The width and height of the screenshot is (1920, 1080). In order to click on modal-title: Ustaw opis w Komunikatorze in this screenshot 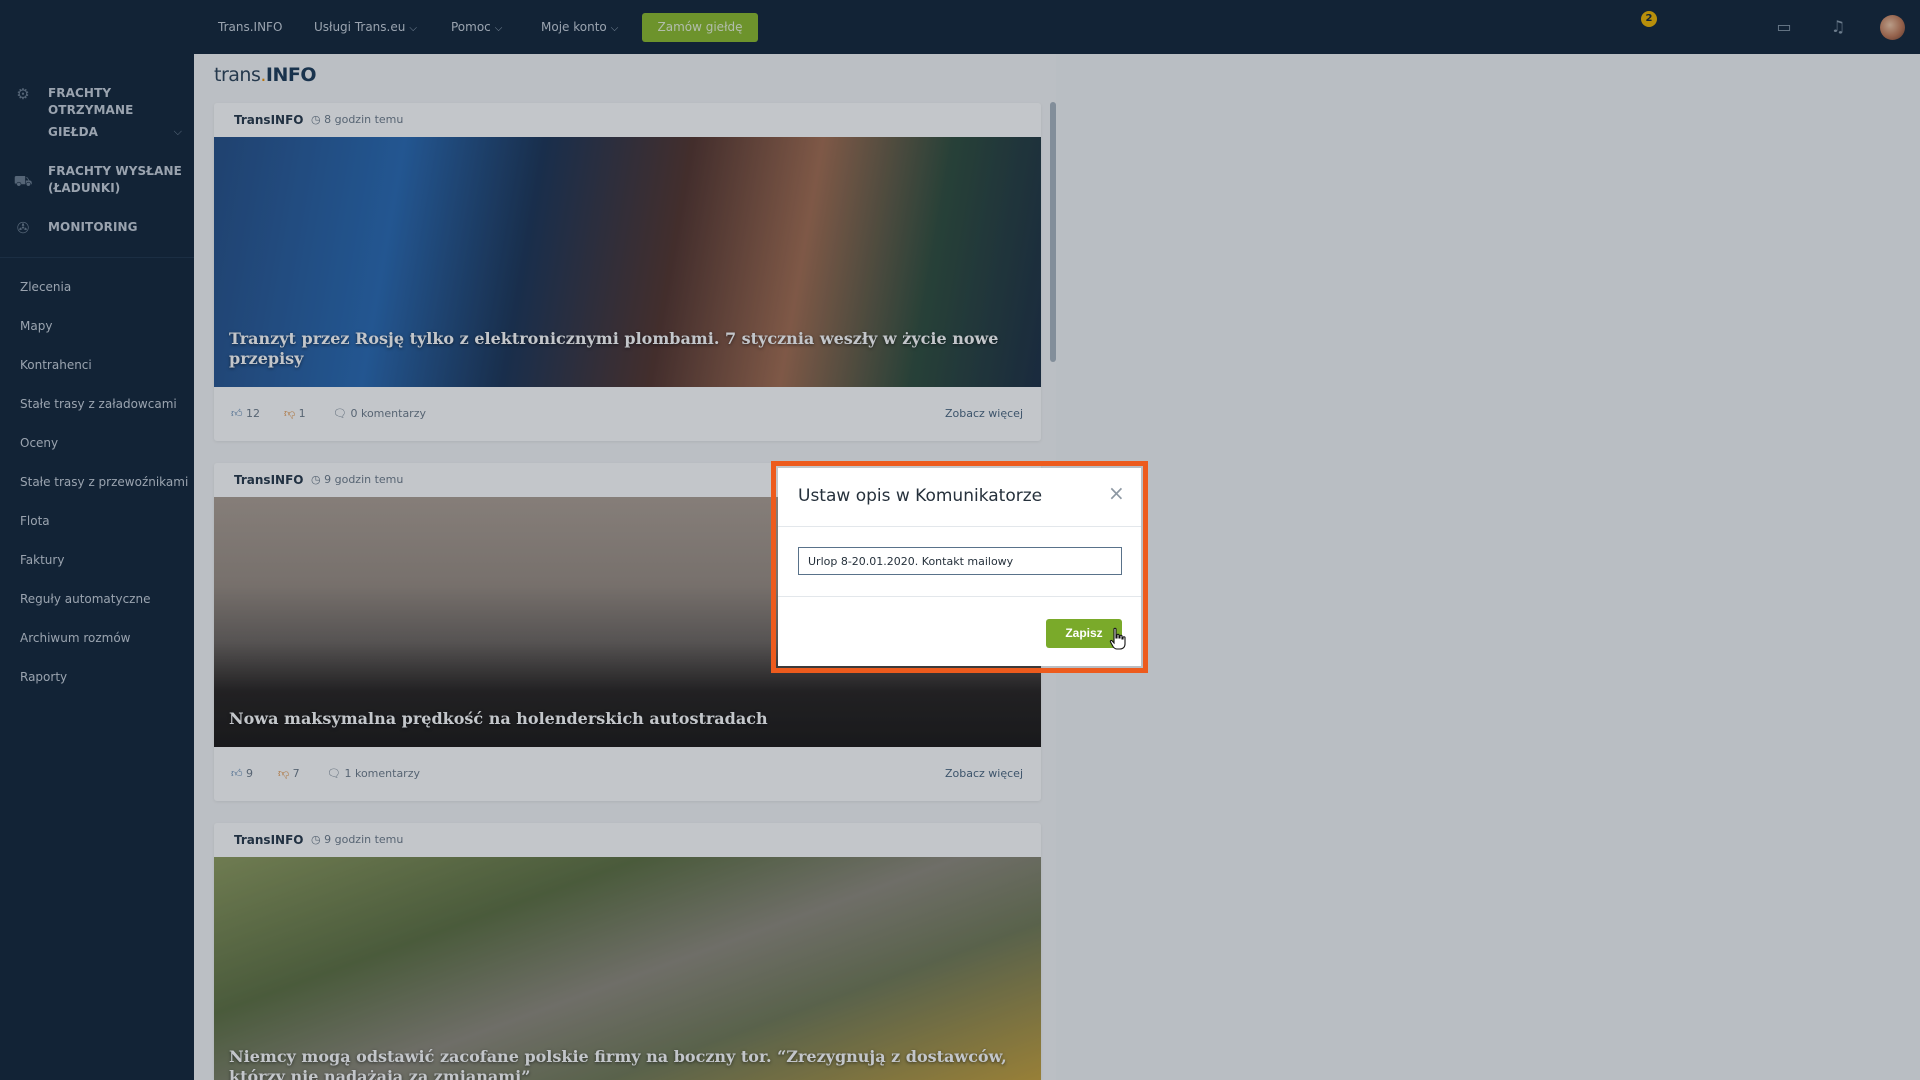, I will do `click(920, 496)`.